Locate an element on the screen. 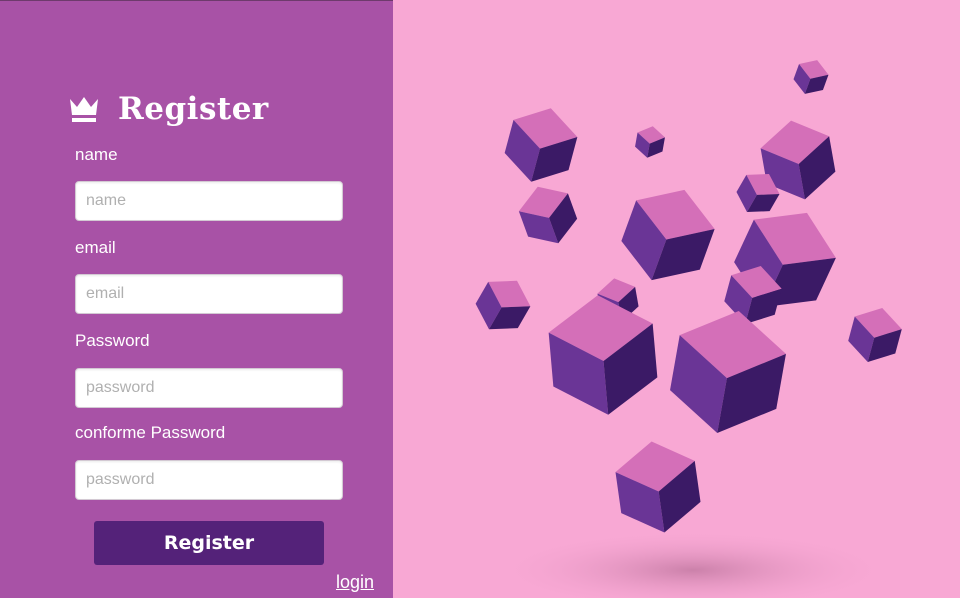  brand: Register is located at coordinates (168, 109).